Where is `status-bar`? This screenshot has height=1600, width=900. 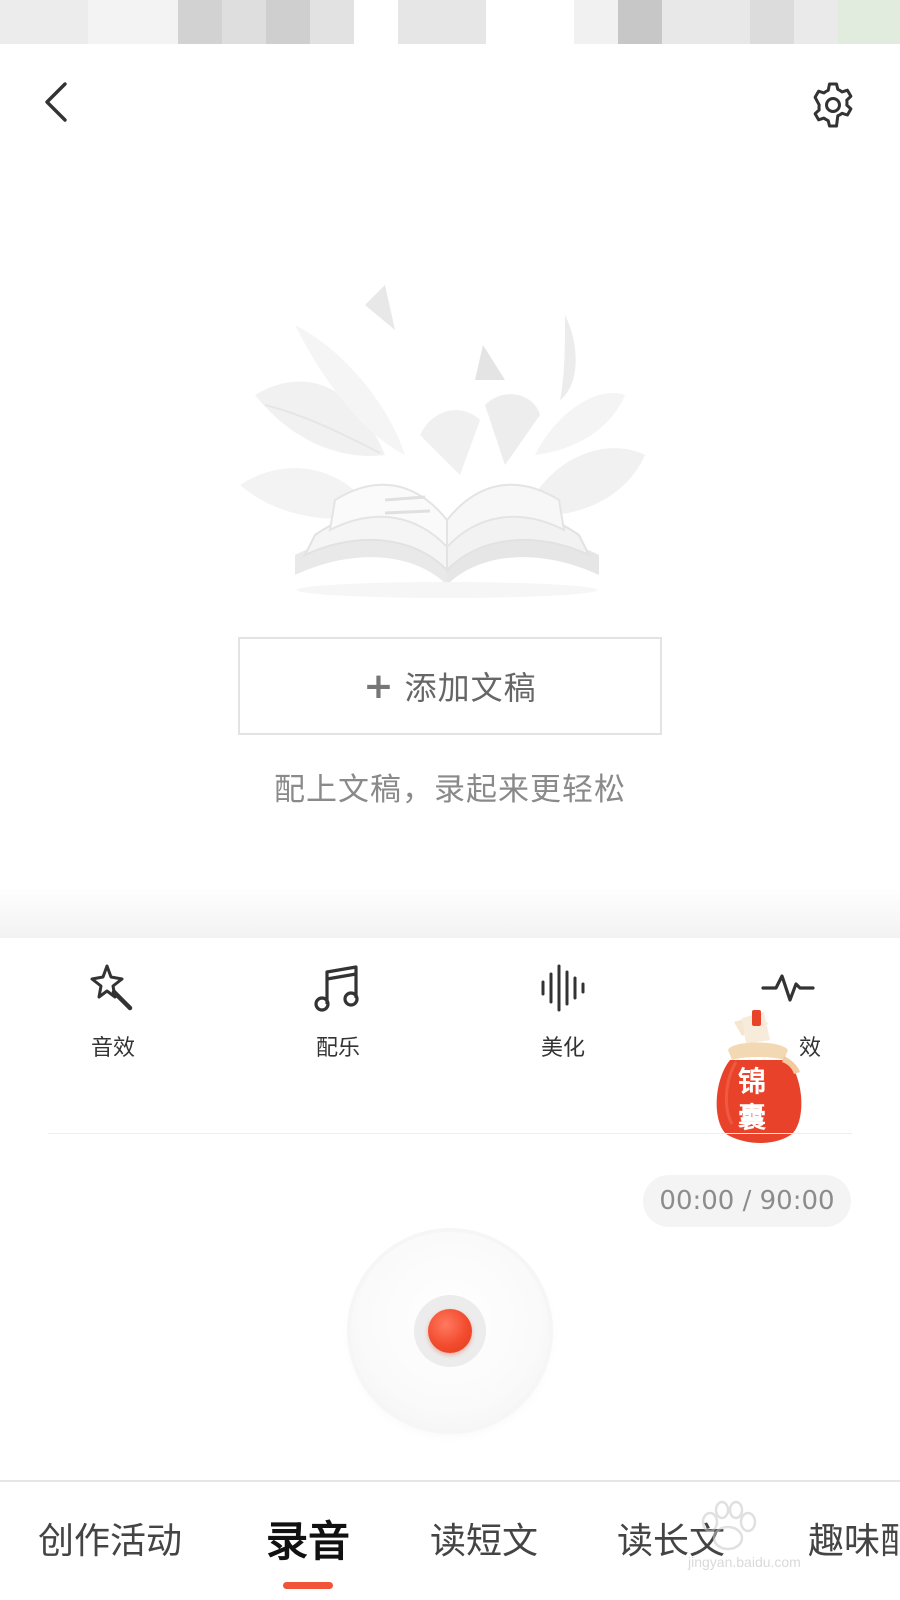 status-bar is located at coordinates (450, 22).